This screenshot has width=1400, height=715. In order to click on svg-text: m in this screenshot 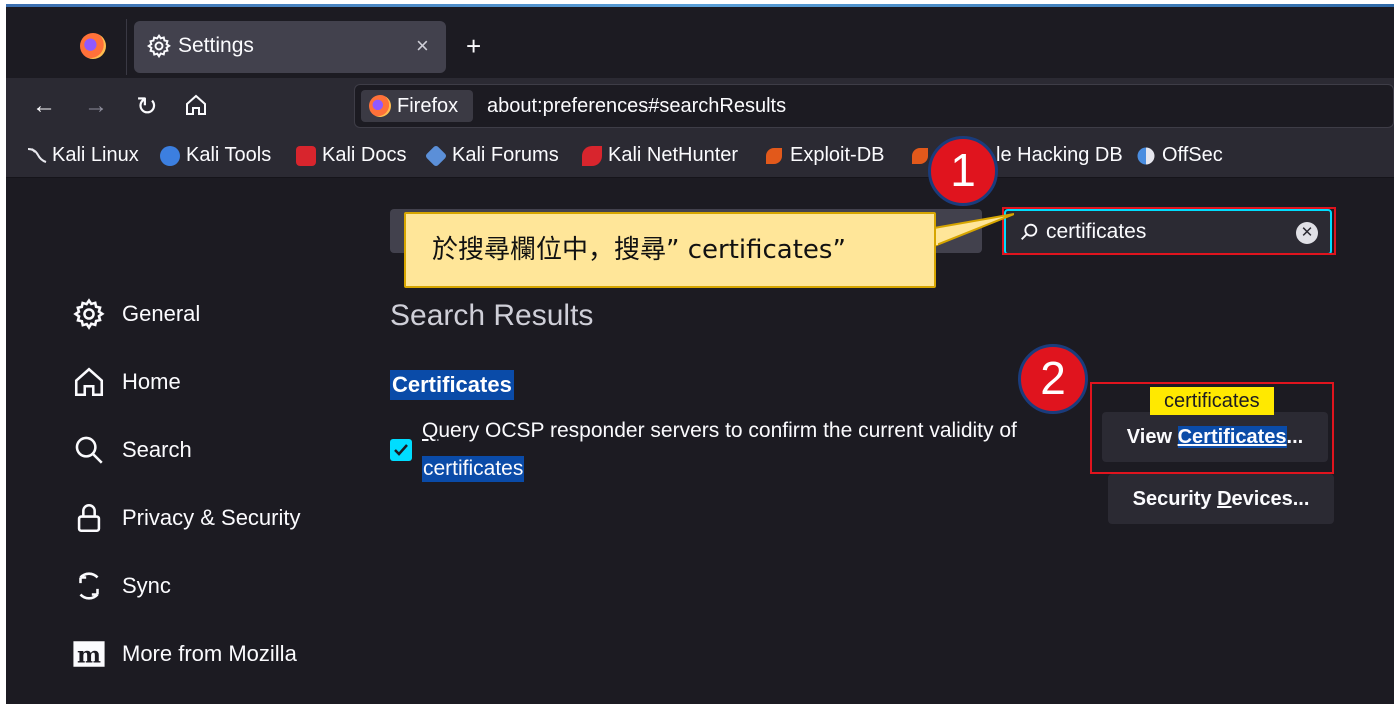, I will do `click(89, 656)`.